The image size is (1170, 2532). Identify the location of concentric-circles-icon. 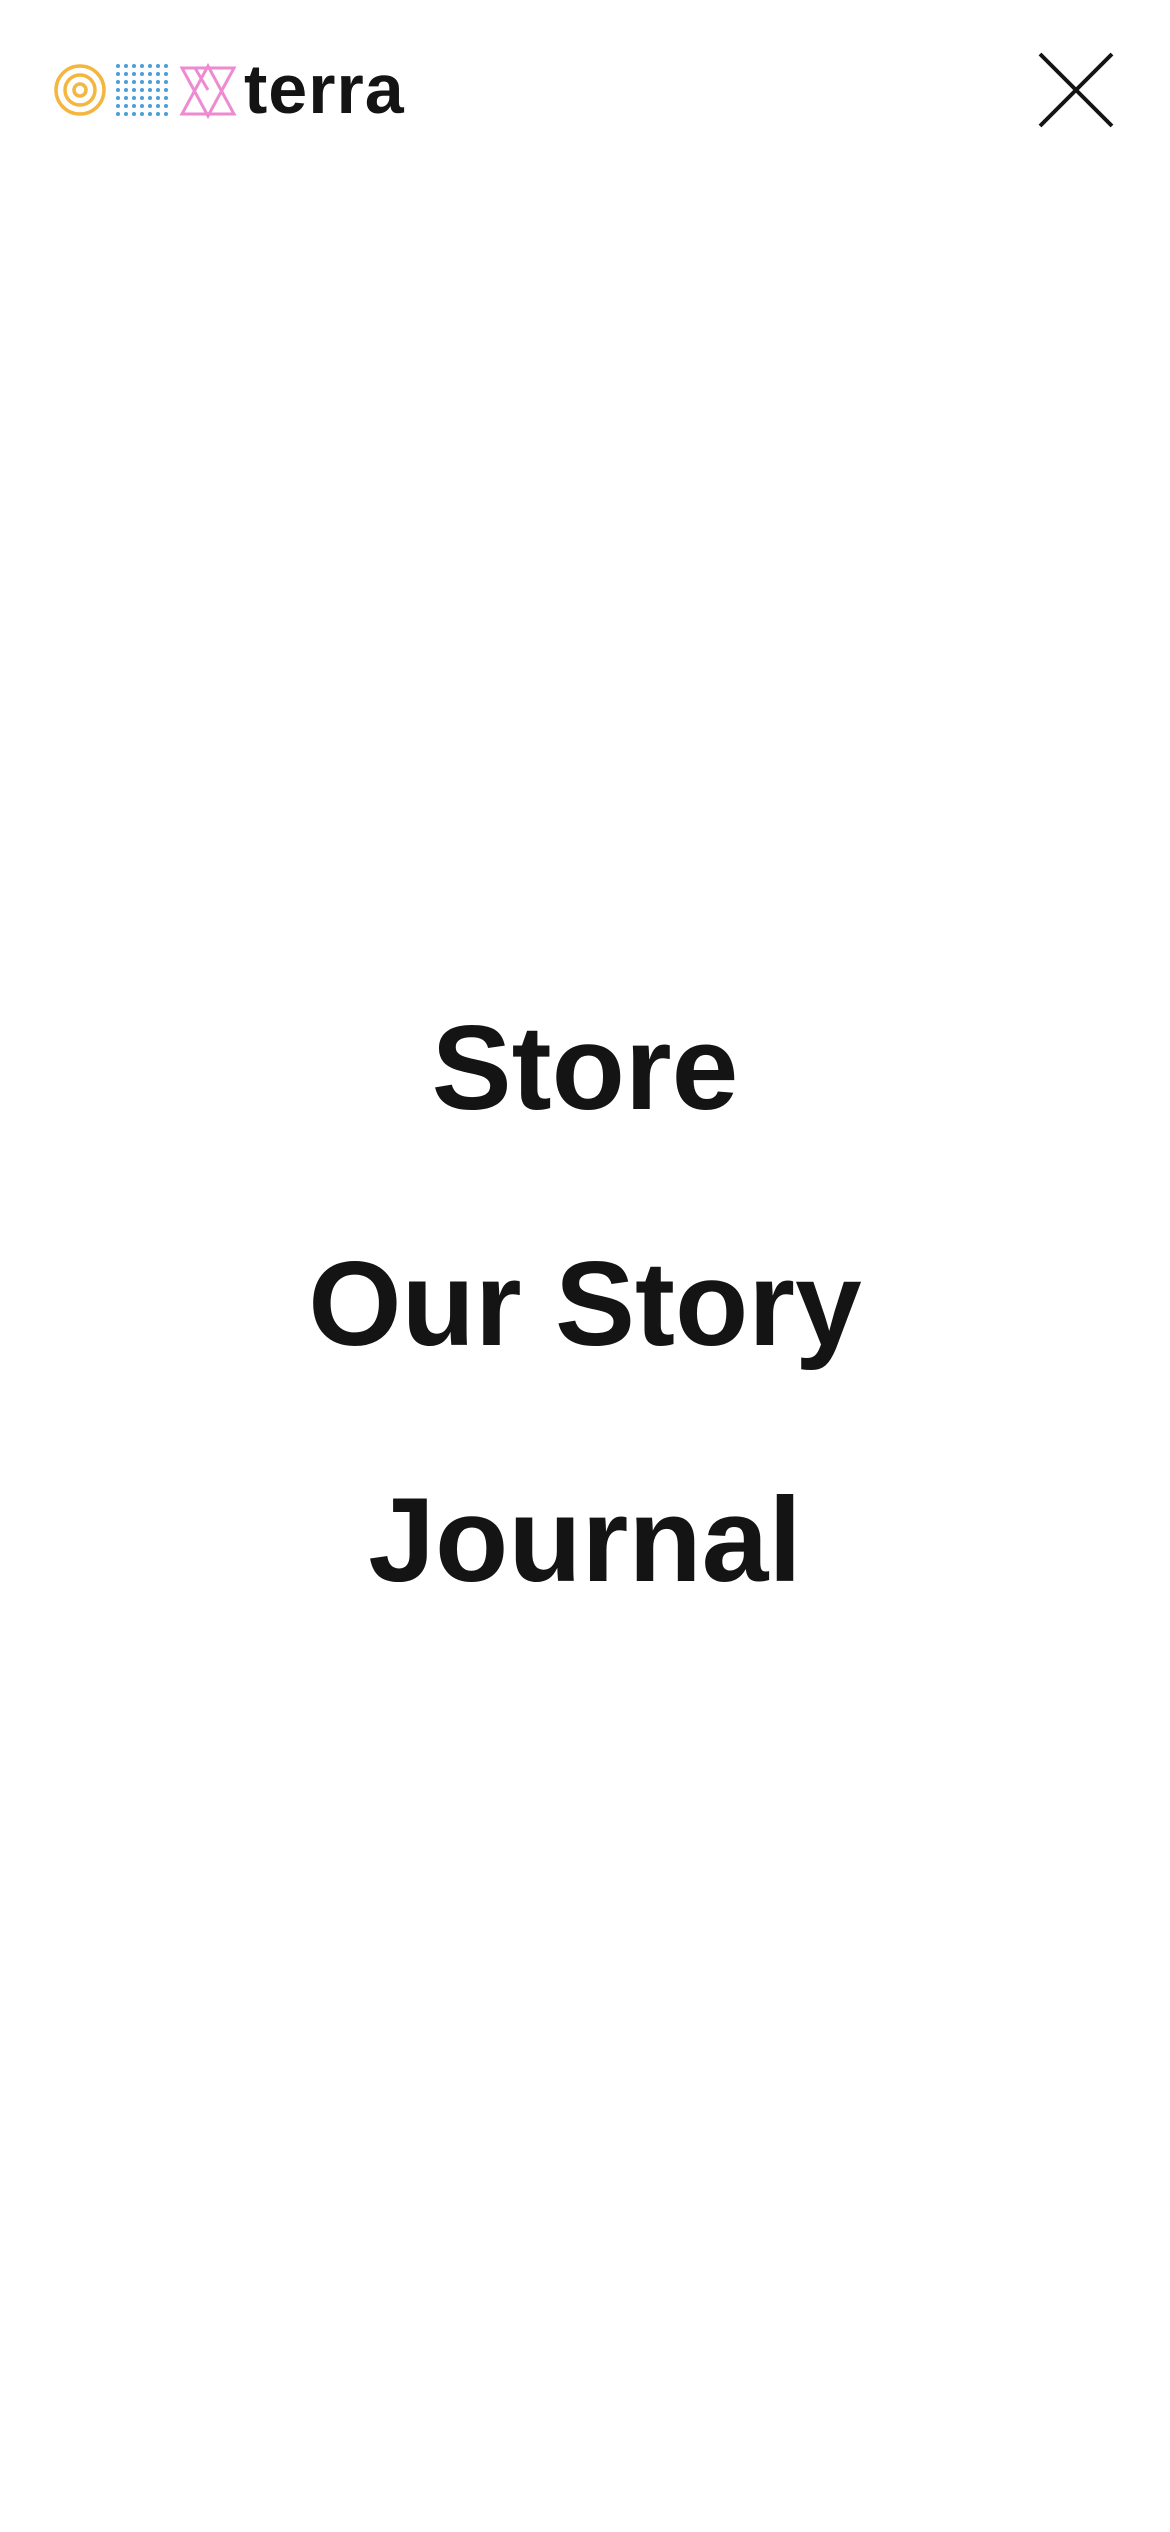
(80, 90).